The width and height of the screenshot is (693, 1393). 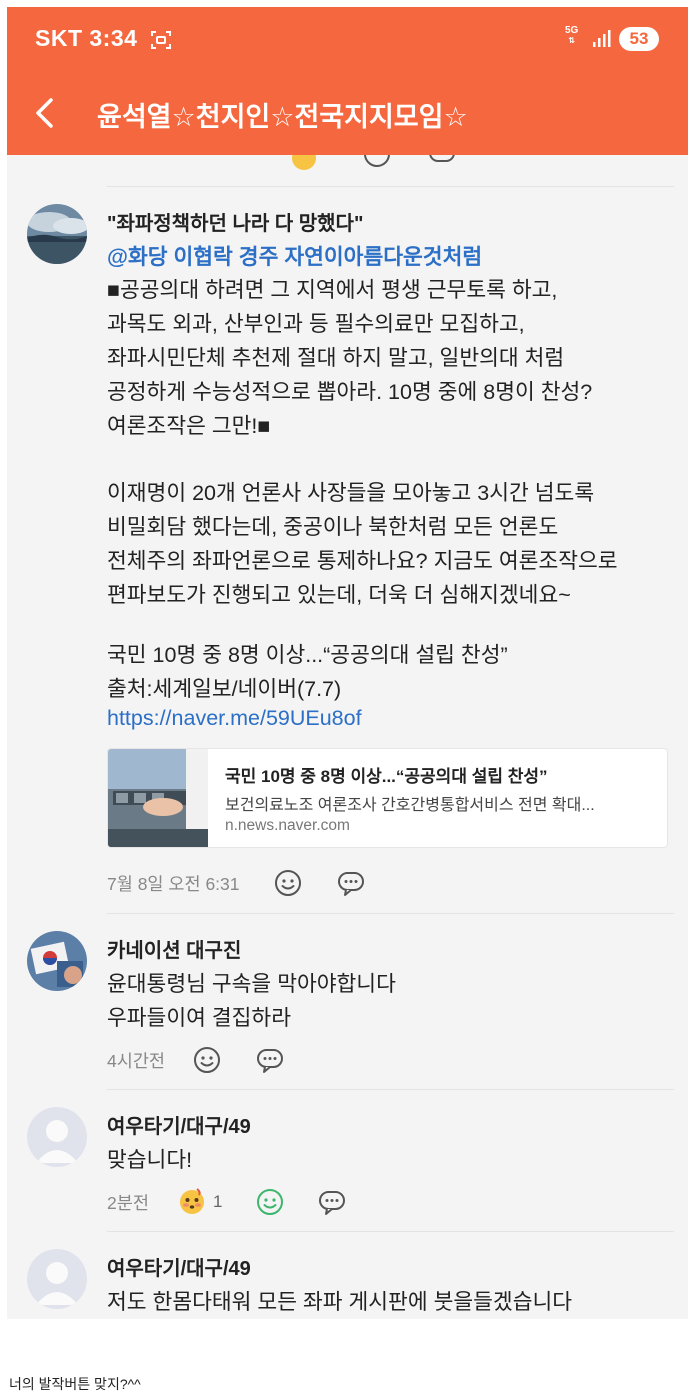 What do you see at coordinates (350, 392) in the screenshot?
I see `comment-text-line: 공정하게 수능성적으로 뽑아라. 10명 중에 8명이 찬성?` at bounding box center [350, 392].